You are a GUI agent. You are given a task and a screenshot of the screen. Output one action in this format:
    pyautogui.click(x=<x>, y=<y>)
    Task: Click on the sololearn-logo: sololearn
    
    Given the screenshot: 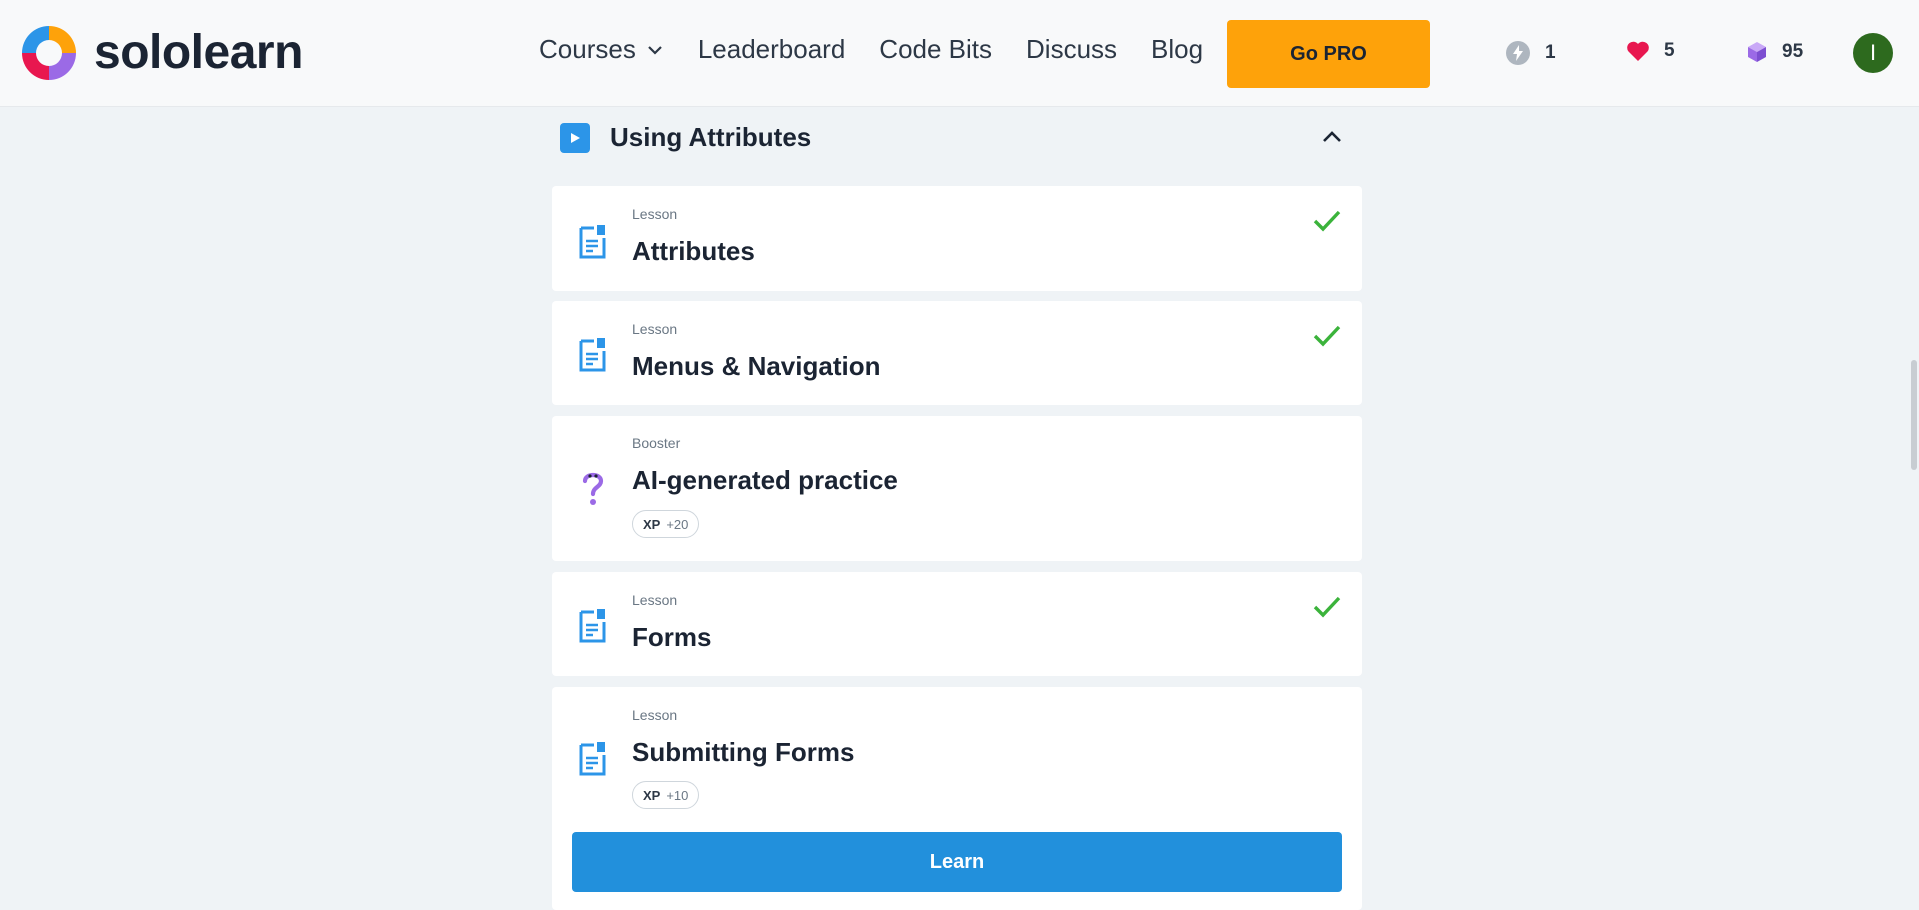 What is the action you would take?
    pyautogui.click(x=160, y=53)
    